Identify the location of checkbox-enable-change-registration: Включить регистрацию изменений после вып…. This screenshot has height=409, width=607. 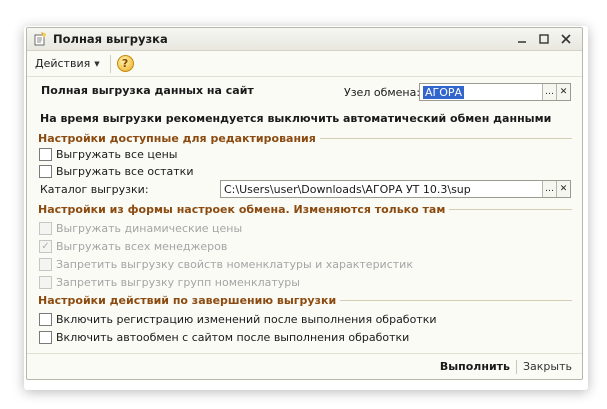
(238, 319).